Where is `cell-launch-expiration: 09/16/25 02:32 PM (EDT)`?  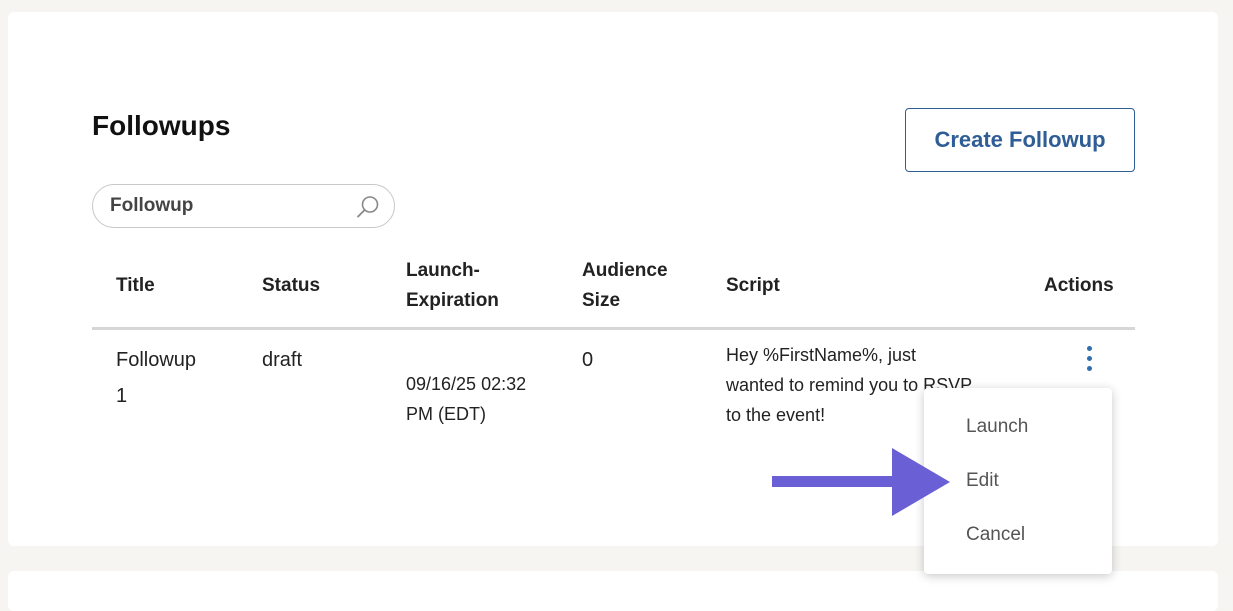 cell-launch-expiration: 09/16/25 02:32 PM (EDT) is located at coordinates (466, 399).